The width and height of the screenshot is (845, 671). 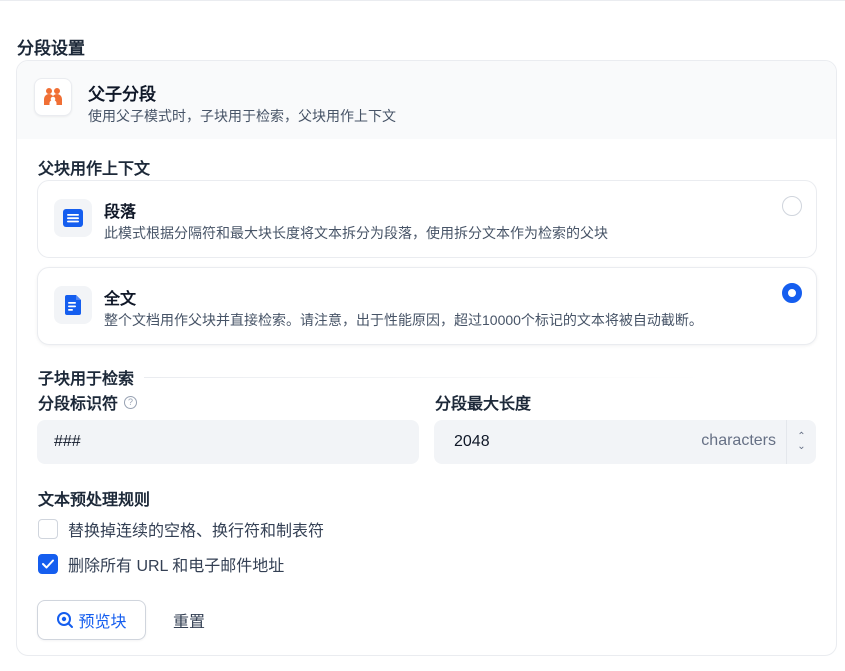 I want to click on search-icon, so click(x=65, y=620).